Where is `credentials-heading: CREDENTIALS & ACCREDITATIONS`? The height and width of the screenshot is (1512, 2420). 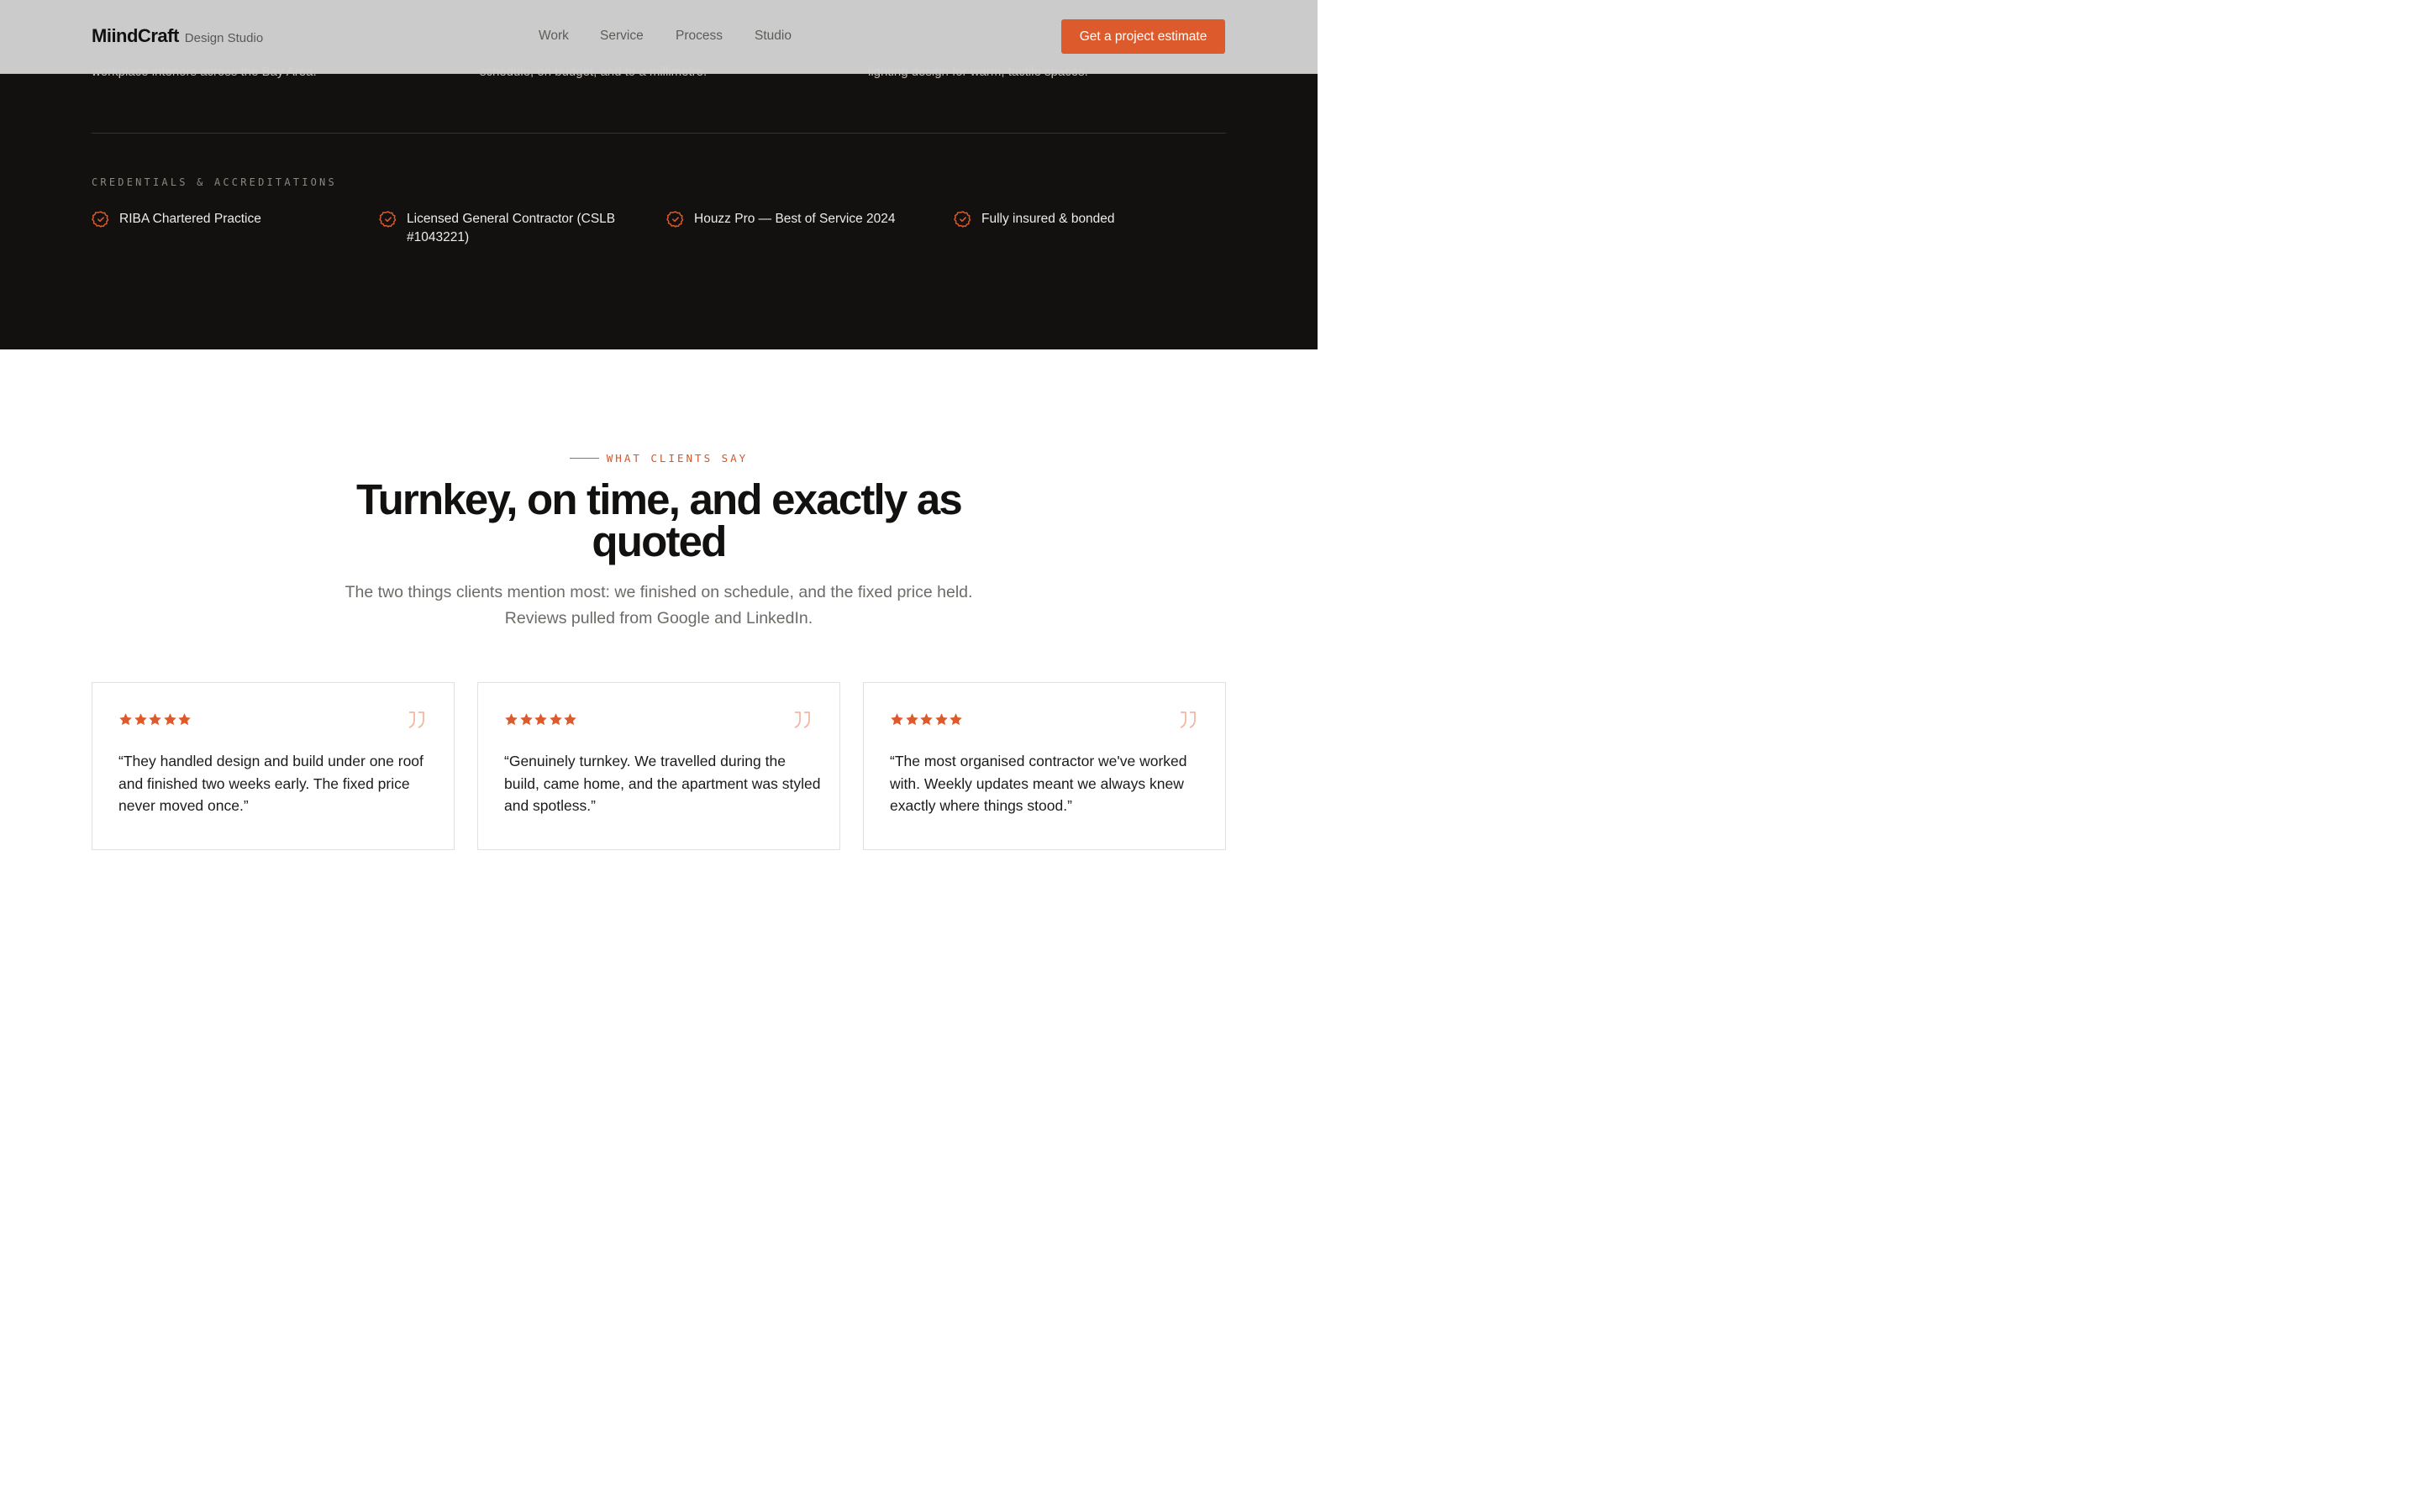
credentials-heading: CREDENTIALS & ACCREDITATIONS is located at coordinates (214, 182).